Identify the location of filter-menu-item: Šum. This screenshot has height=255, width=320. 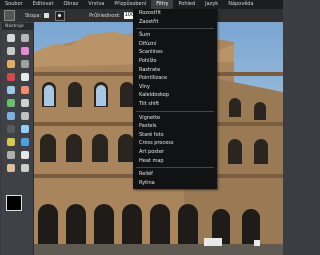
(175, 35).